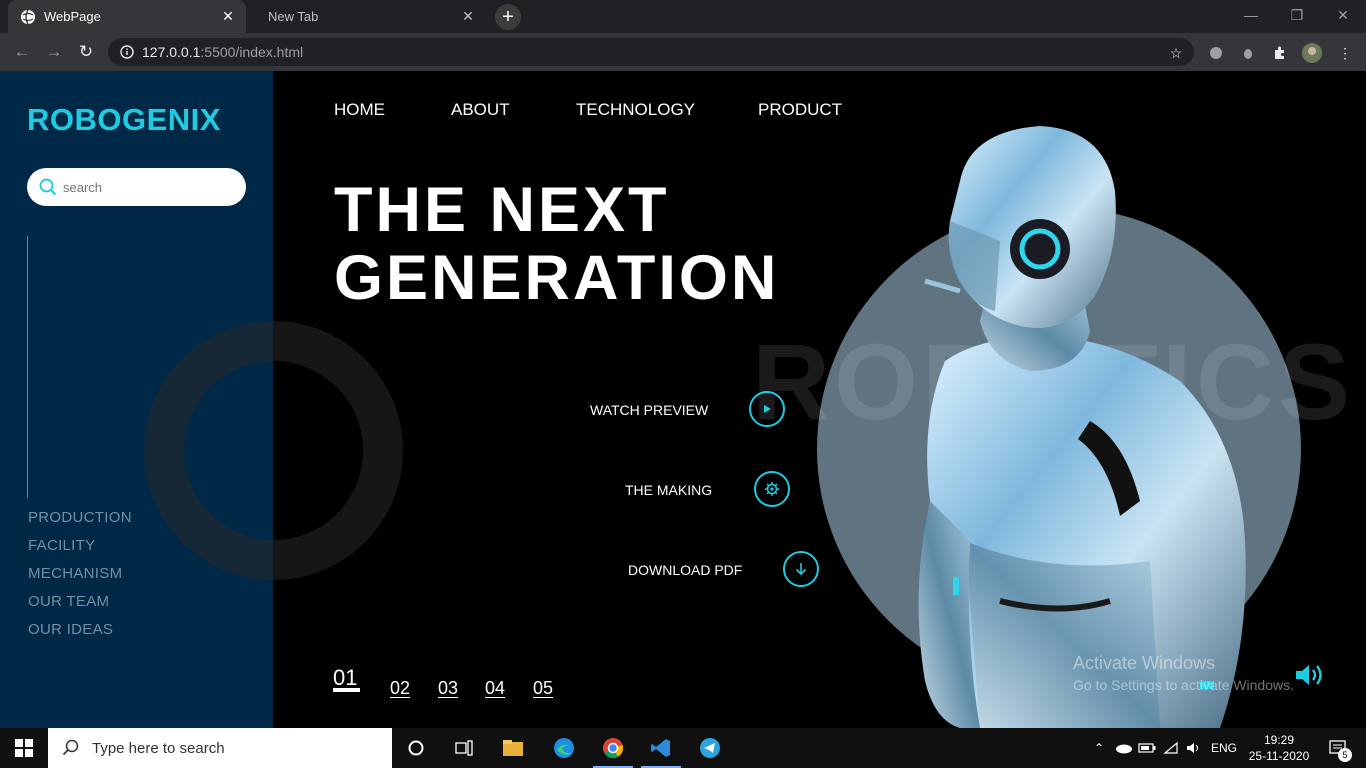  I want to click on vscode-icon, so click(661, 748).